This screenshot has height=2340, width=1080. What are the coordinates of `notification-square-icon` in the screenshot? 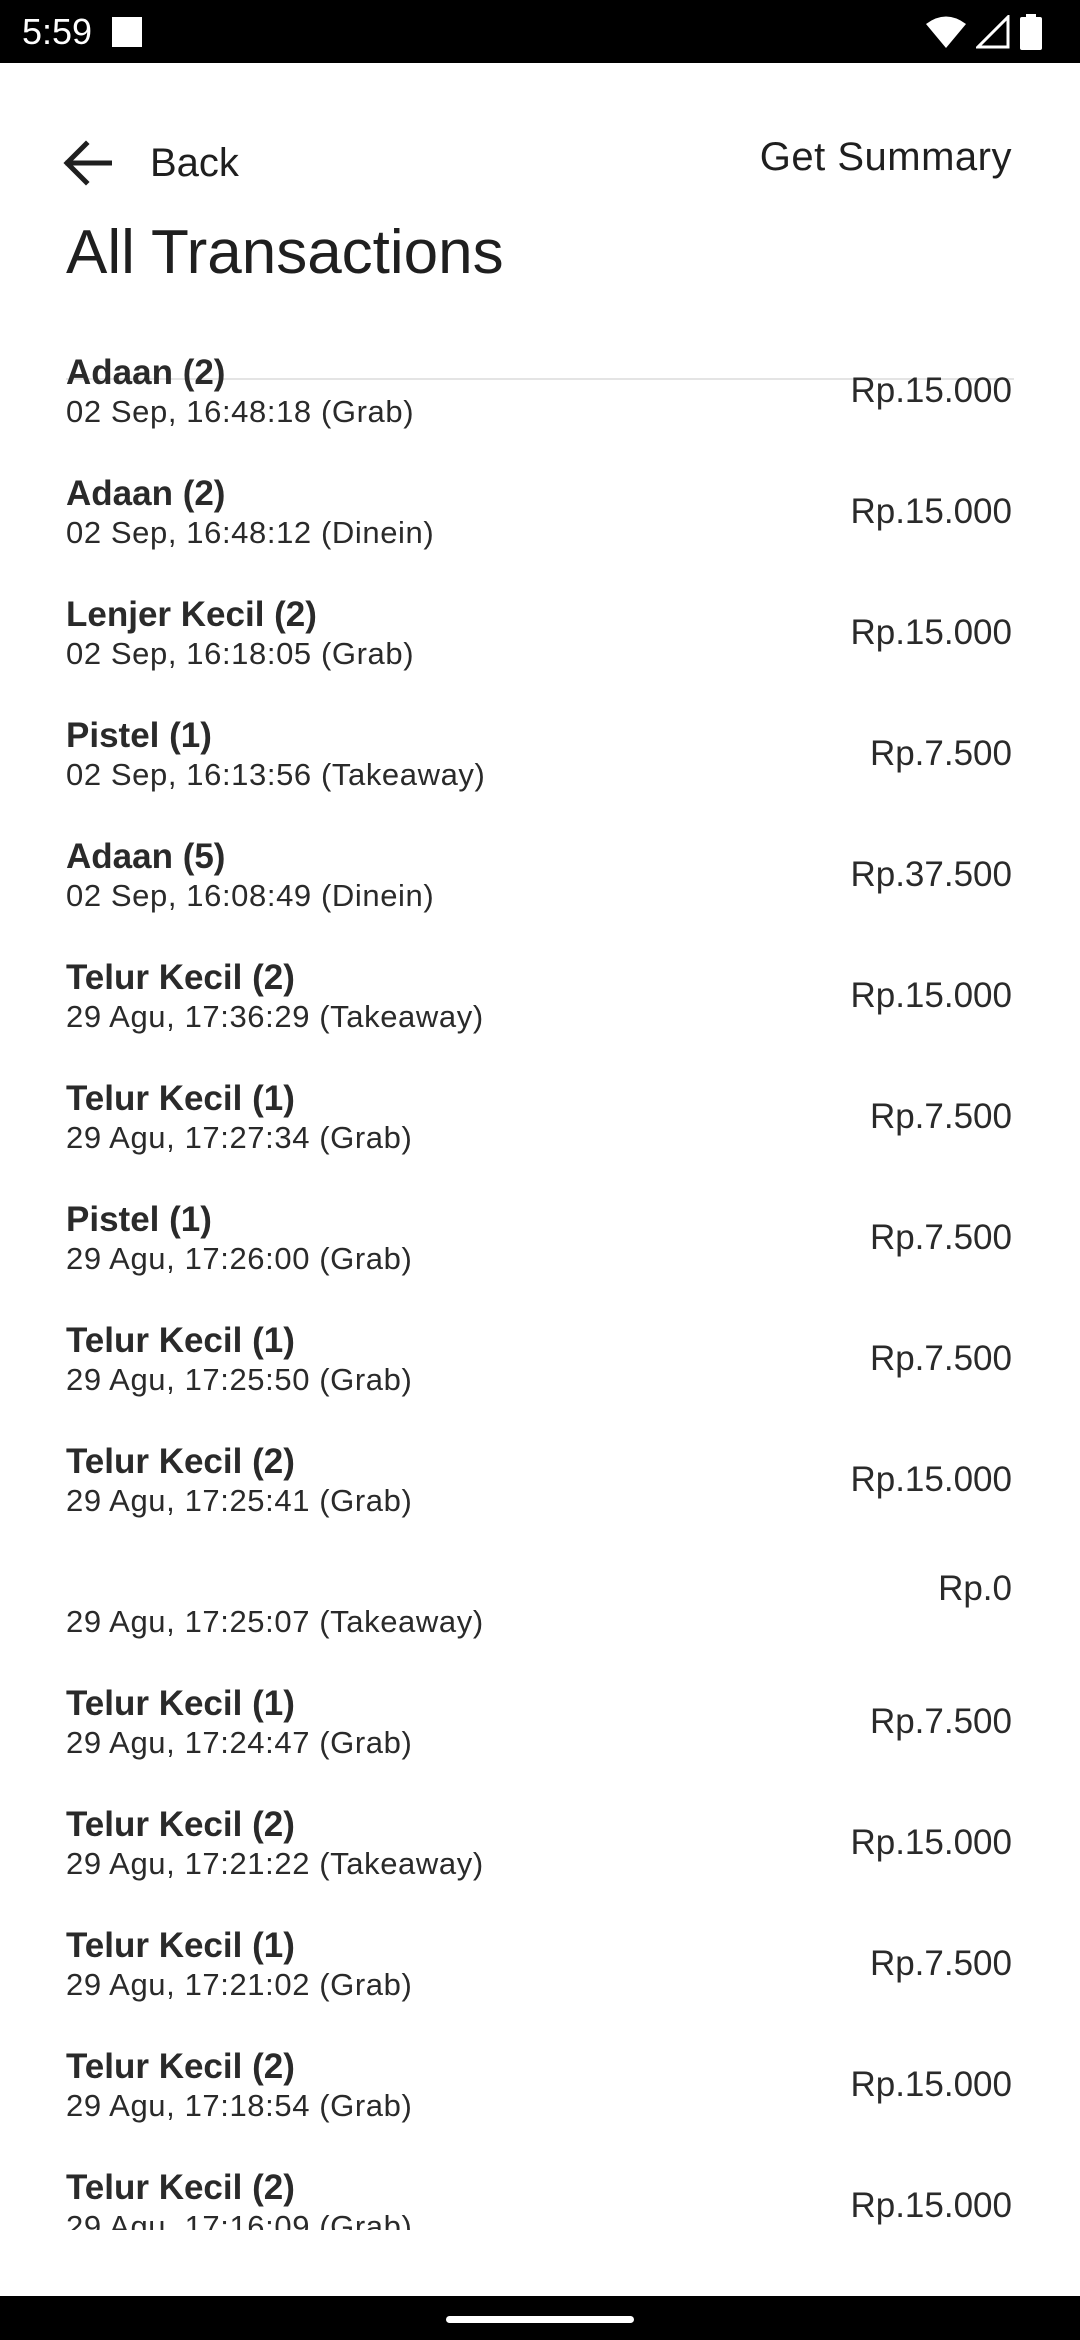 It's located at (127, 32).